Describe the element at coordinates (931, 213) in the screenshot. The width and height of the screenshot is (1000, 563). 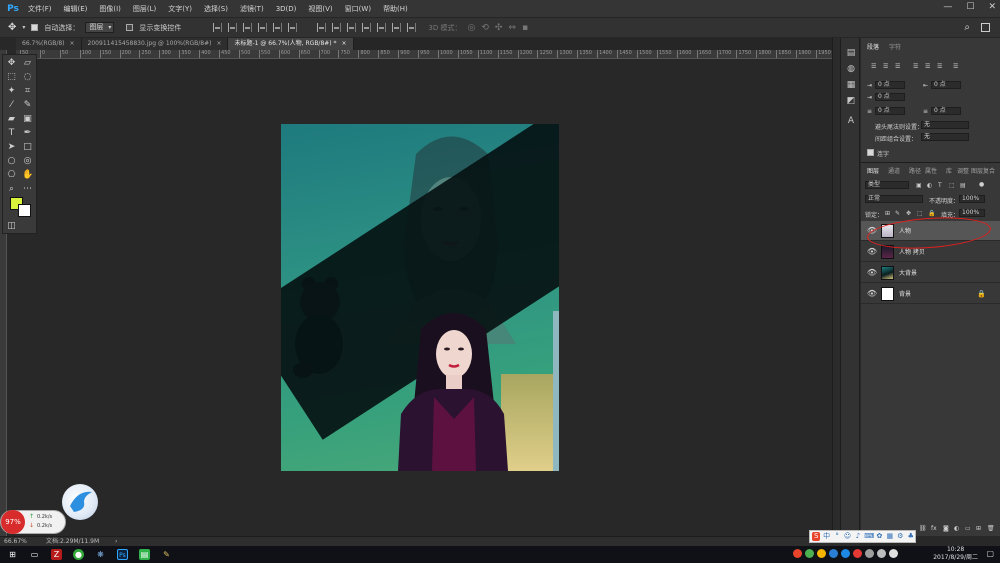
I see `lock-all-icon: 🔒` at that location.